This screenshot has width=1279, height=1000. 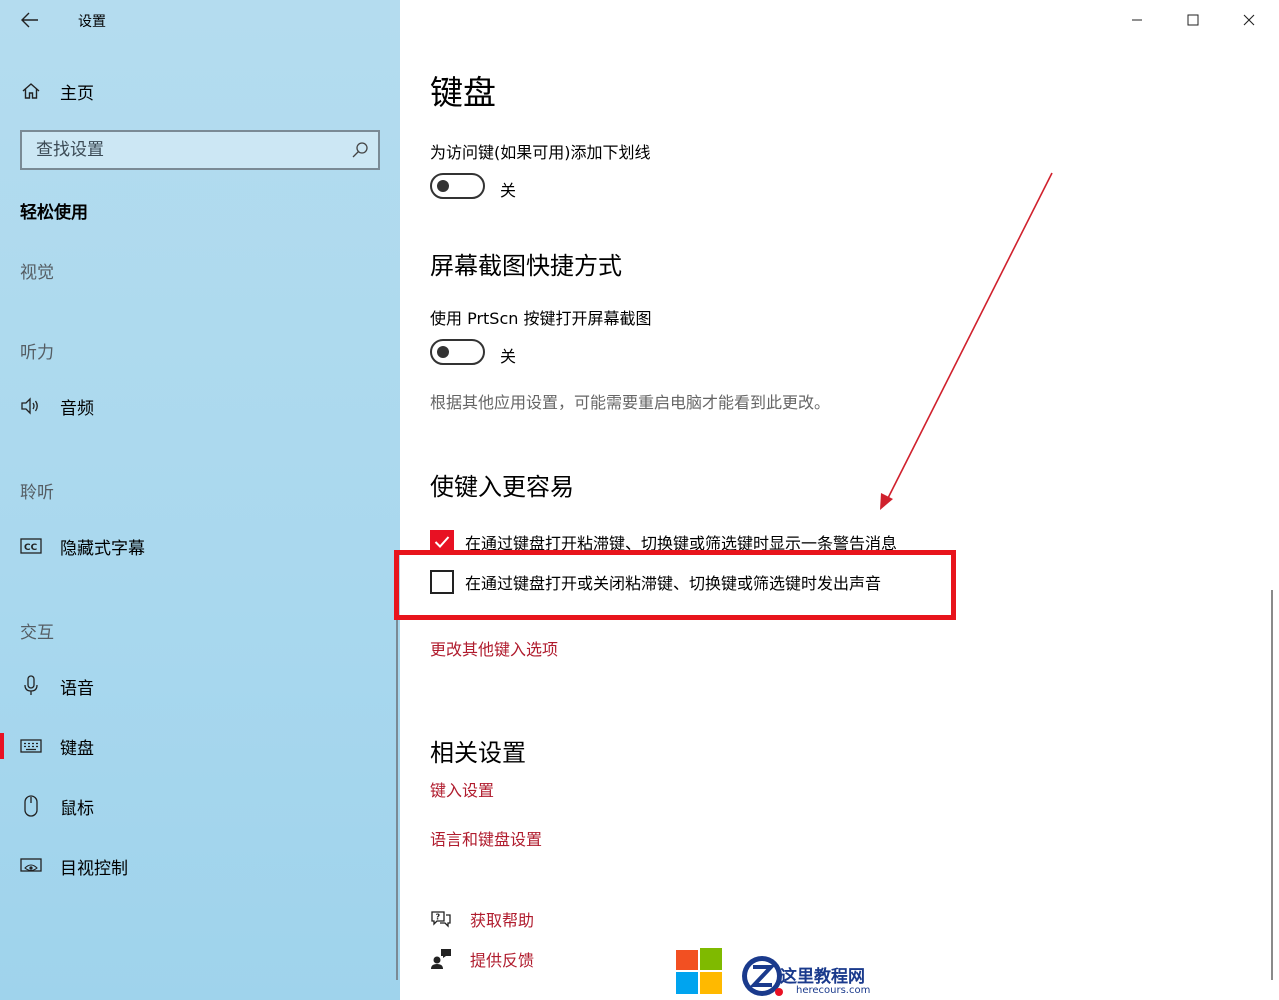 I want to click on sidebar-item-label: 鼠标, so click(x=77, y=808).